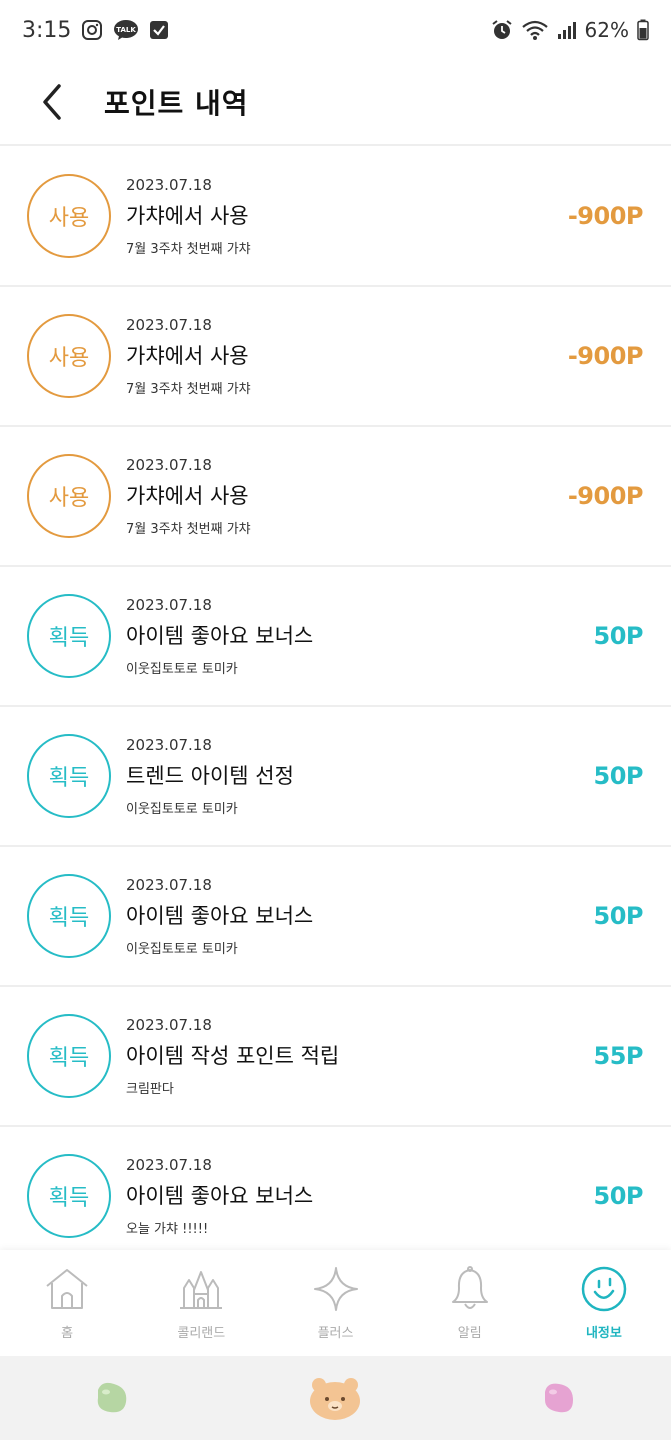 The width and height of the screenshot is (671, 1440). What do you see at coordinates (67, 1289) in the screenshot?
I see `house-icon` at bounding box center [67, 1289].